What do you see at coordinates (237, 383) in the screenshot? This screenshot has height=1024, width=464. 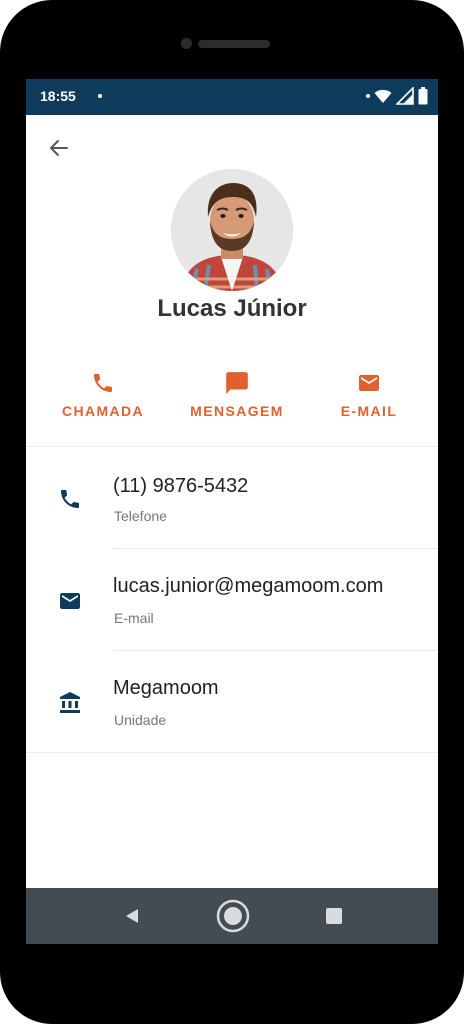 I see `message-icon` at bounding box center [237, 383].